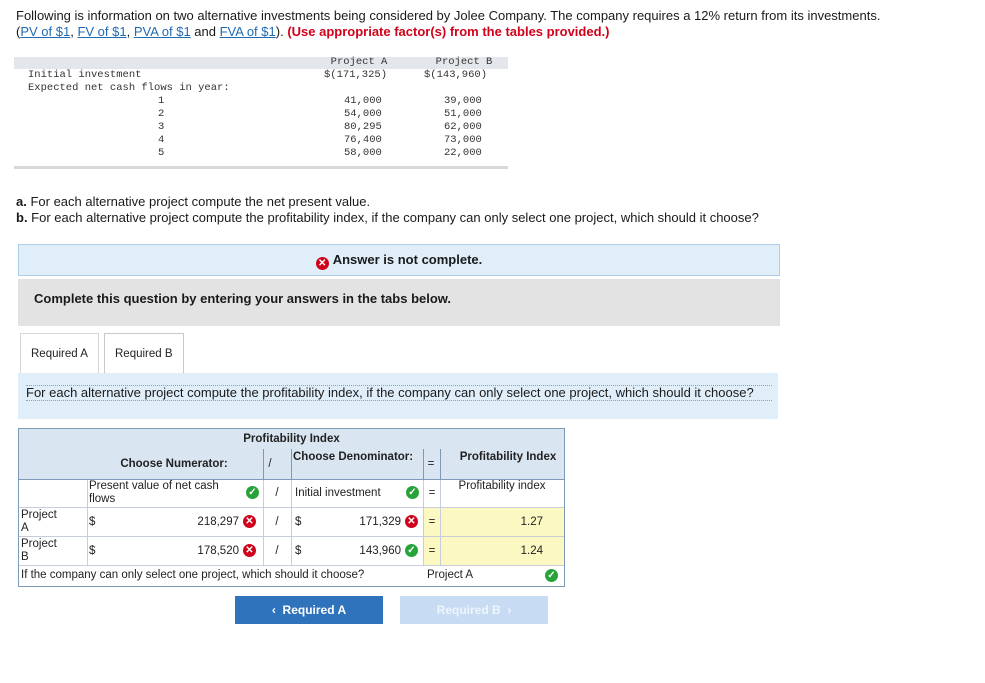 The image size is (985, 683). I want to click on chevron-right-icon: ›, so click(509, 610).